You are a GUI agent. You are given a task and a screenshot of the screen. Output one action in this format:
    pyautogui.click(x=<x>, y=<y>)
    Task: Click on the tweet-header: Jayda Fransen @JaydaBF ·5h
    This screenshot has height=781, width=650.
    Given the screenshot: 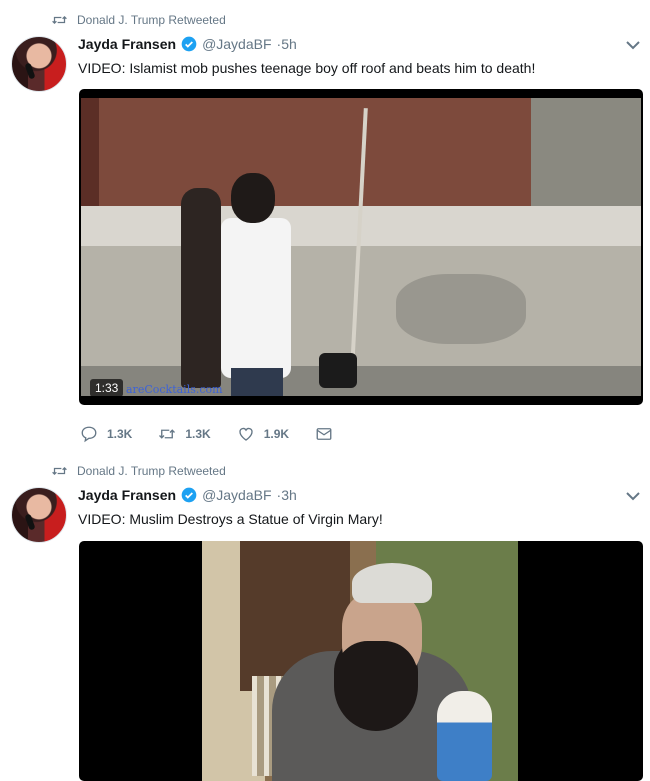 What is the action you would take?
    pyautogui.click(x=187, y=44)
    